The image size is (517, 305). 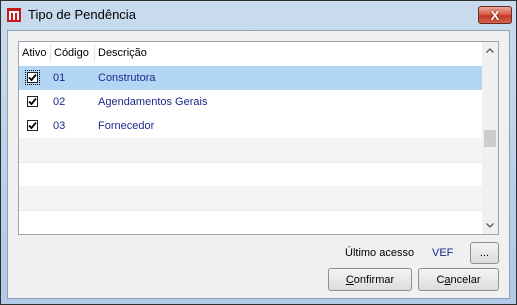 I want to click on scroll-up-icon, so click(x=490, y=50).